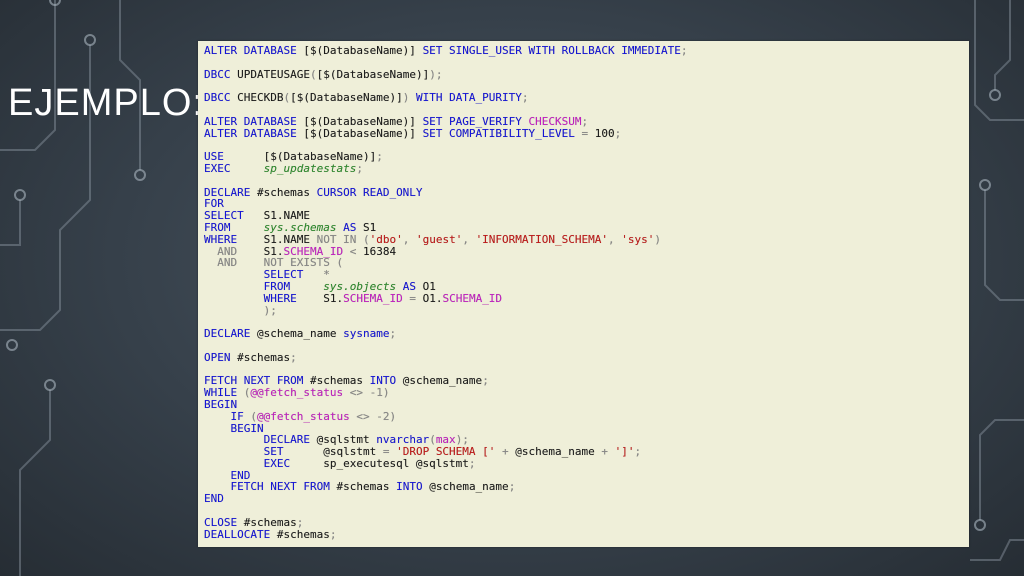  I want to click on code-line: DEALLOCATE #schemas;, so click(586, 534).